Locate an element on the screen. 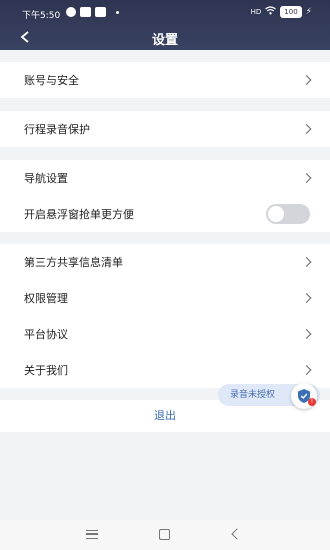 Image resolution: width=330 pixels, height=550 pixels. app-notification-icon is located at coordinates (71, 12).